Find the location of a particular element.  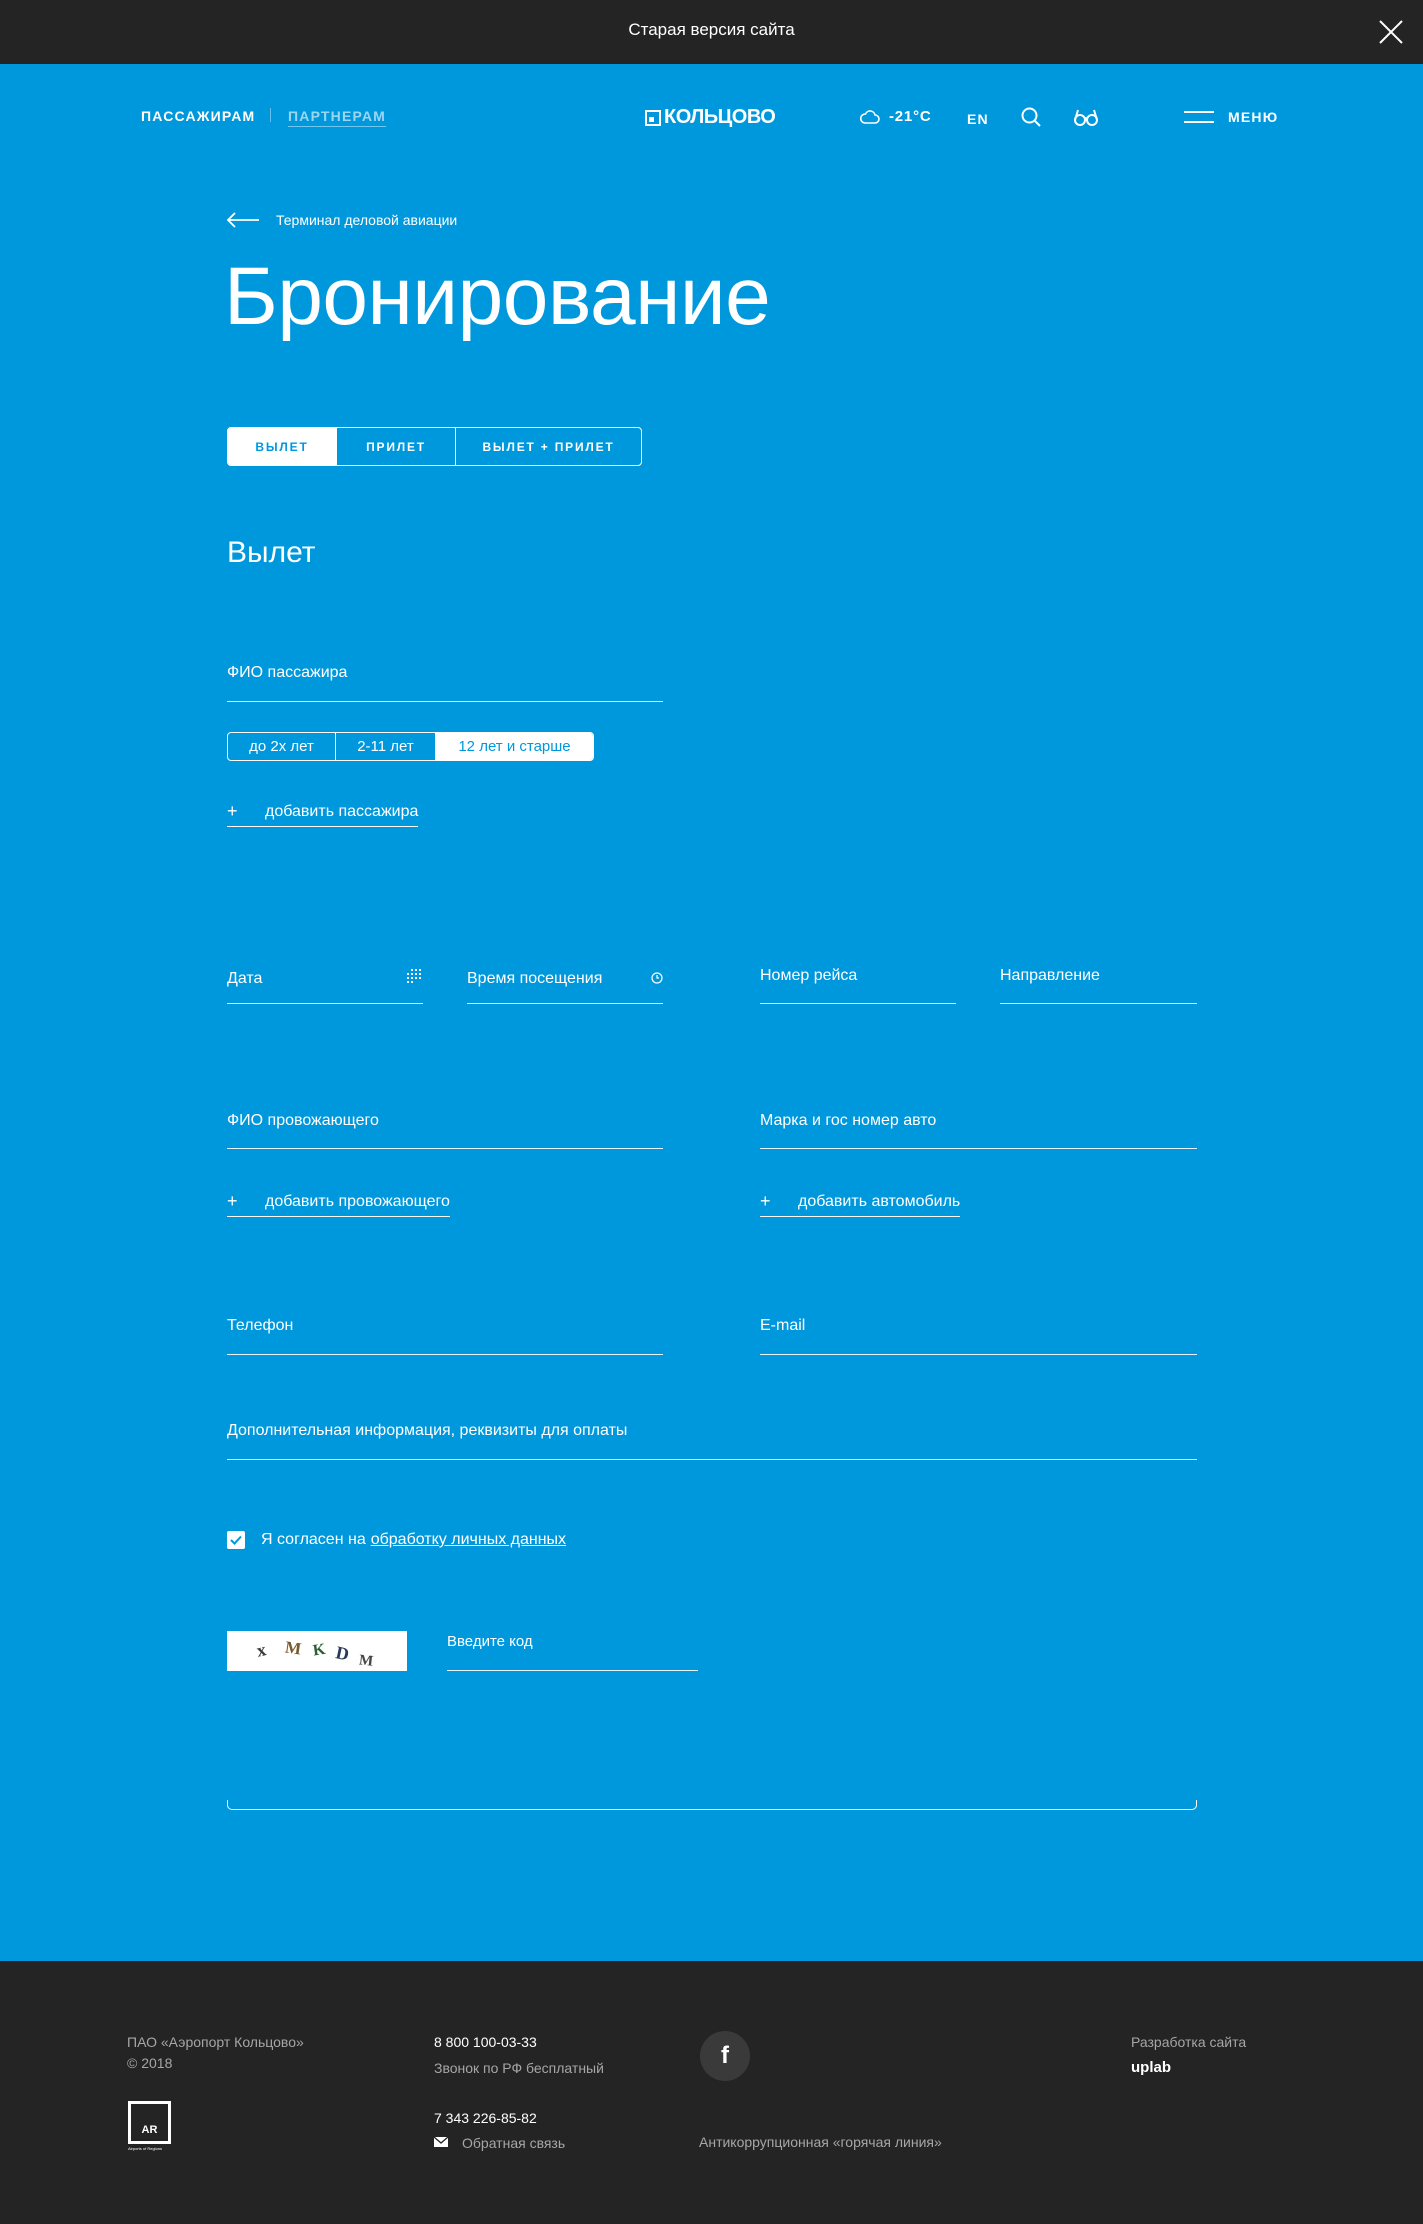

glasses-icon is located at coordinates (1086, 117).